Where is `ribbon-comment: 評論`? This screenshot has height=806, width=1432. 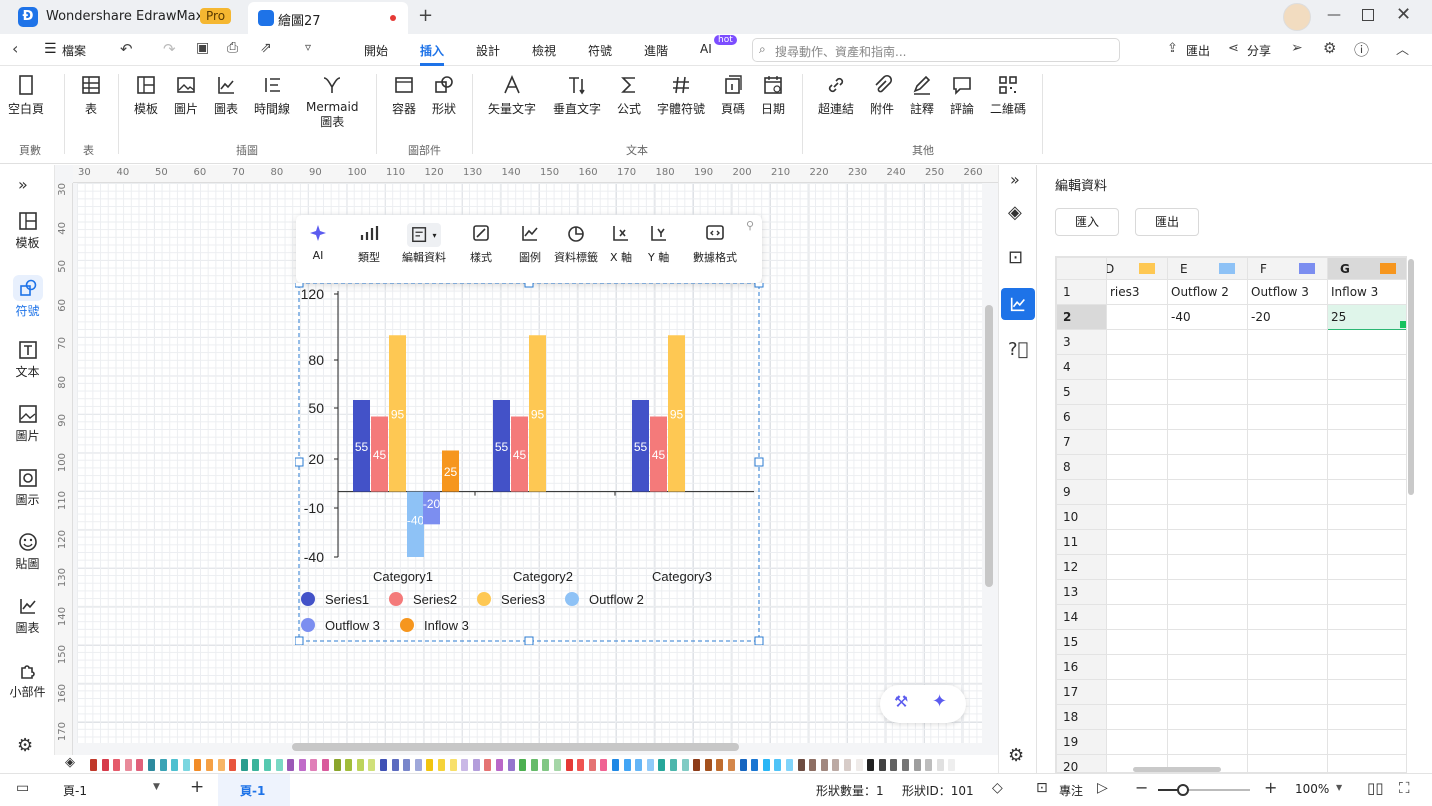
ribbon-comment: 評論 is located at coordinates (962, 95).